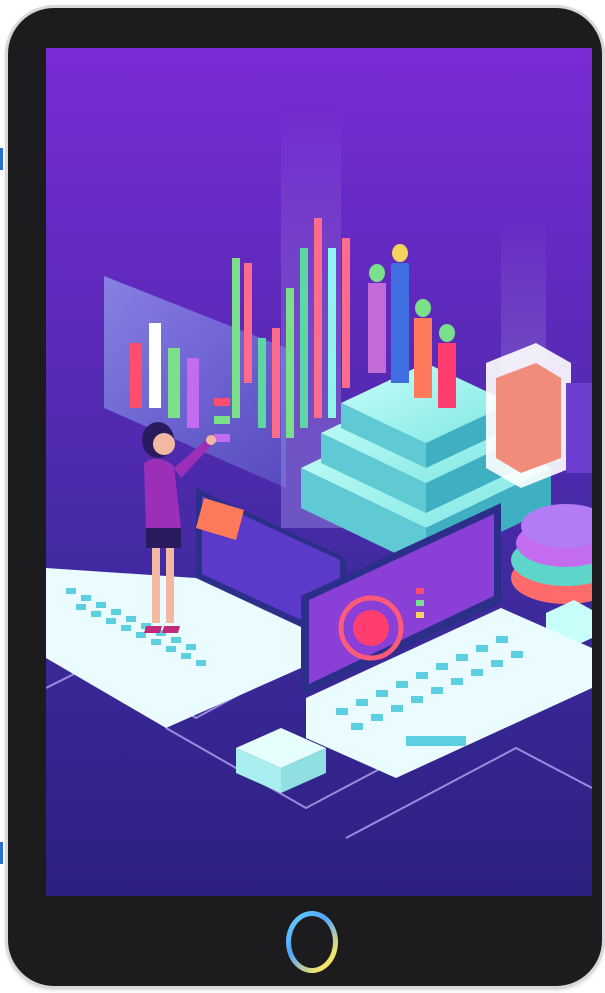  I want to click on book-stack, so click(539, 415).